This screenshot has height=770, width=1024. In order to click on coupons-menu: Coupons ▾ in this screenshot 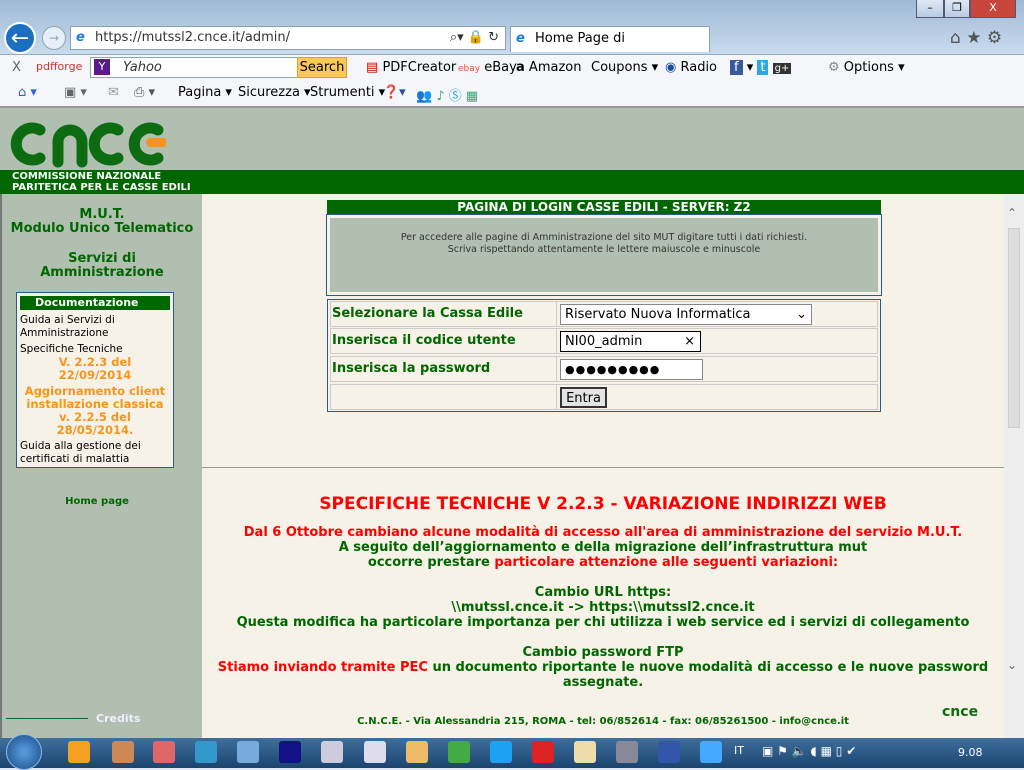, I will do `click(624, 67)`.